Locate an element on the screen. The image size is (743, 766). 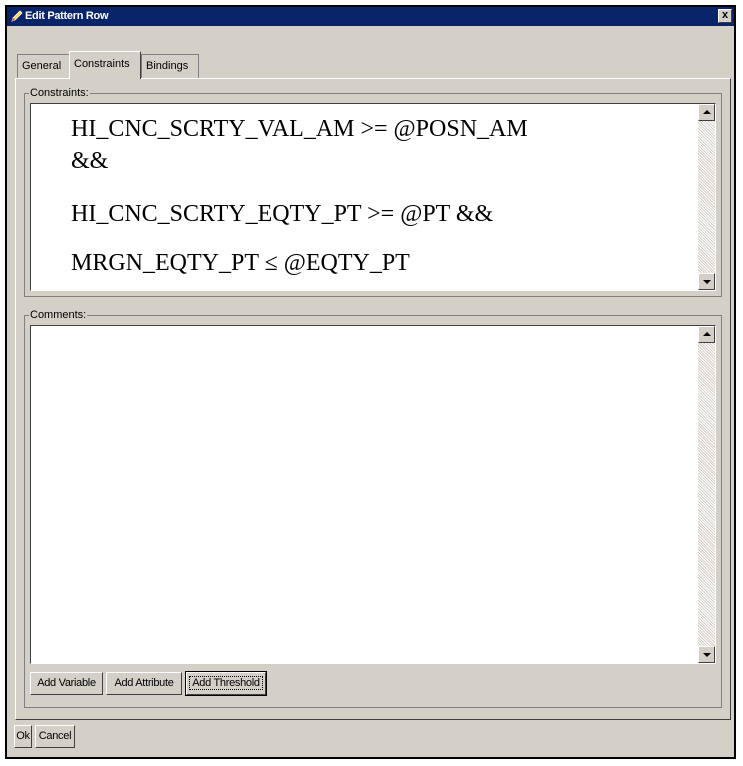
tab-bindings-label: Bindings is located at coordinates (167, 66).